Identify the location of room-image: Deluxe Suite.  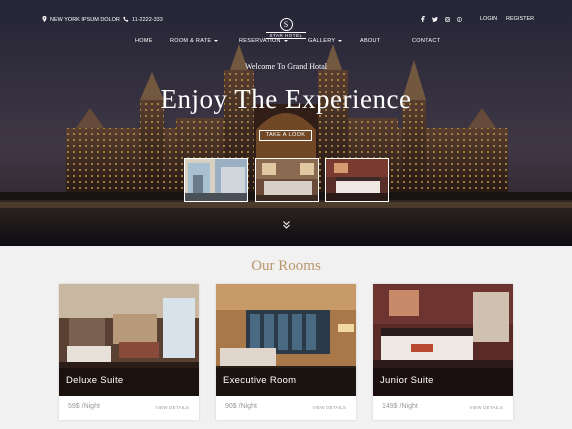
(129, 340).